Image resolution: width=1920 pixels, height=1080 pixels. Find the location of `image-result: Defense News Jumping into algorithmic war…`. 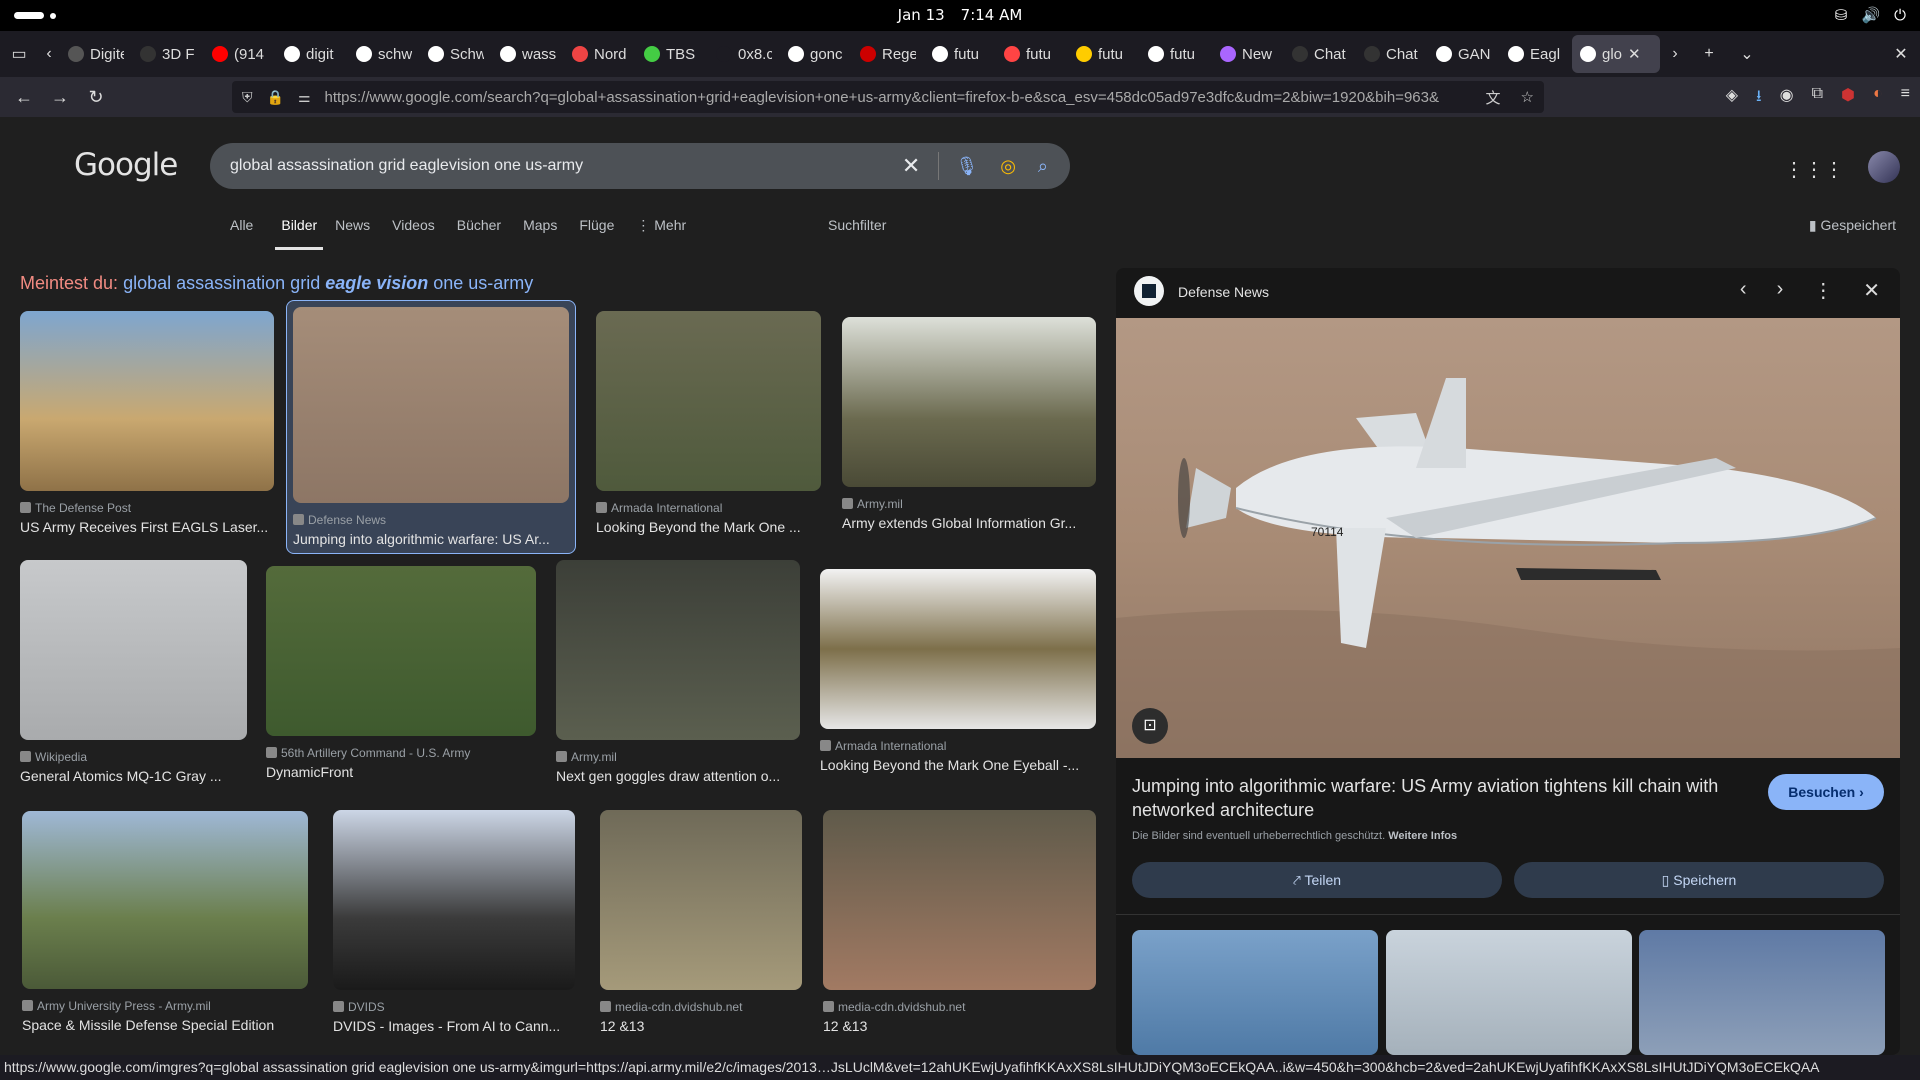

image-result: Defense News Jumping into algorithmic war… is located at coordinates (431, 427).